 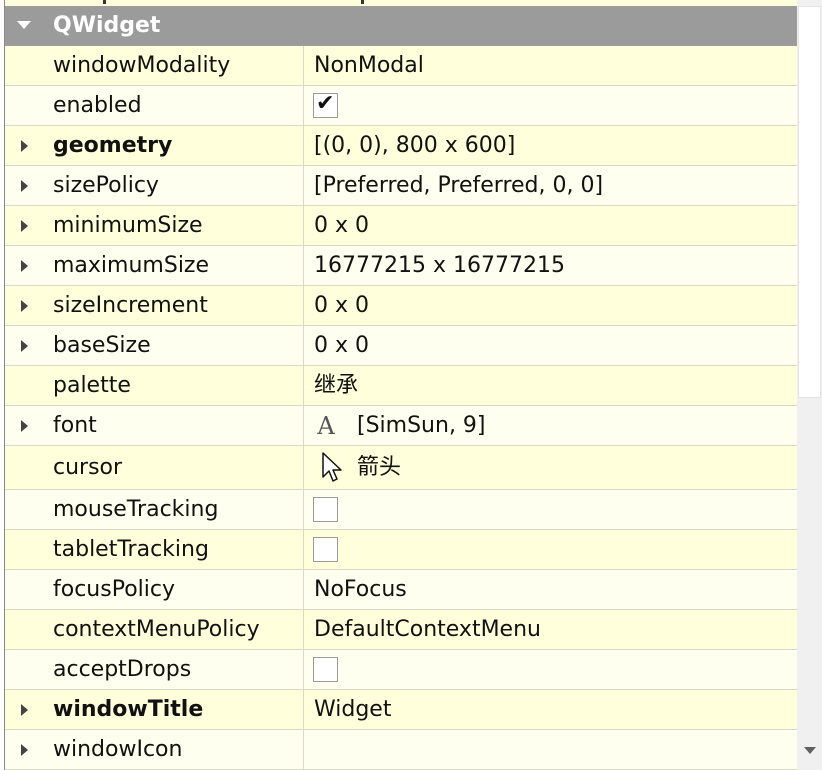 I want to click on property-row-font: font A [SimSun, 9], so click(x=401, y=426).